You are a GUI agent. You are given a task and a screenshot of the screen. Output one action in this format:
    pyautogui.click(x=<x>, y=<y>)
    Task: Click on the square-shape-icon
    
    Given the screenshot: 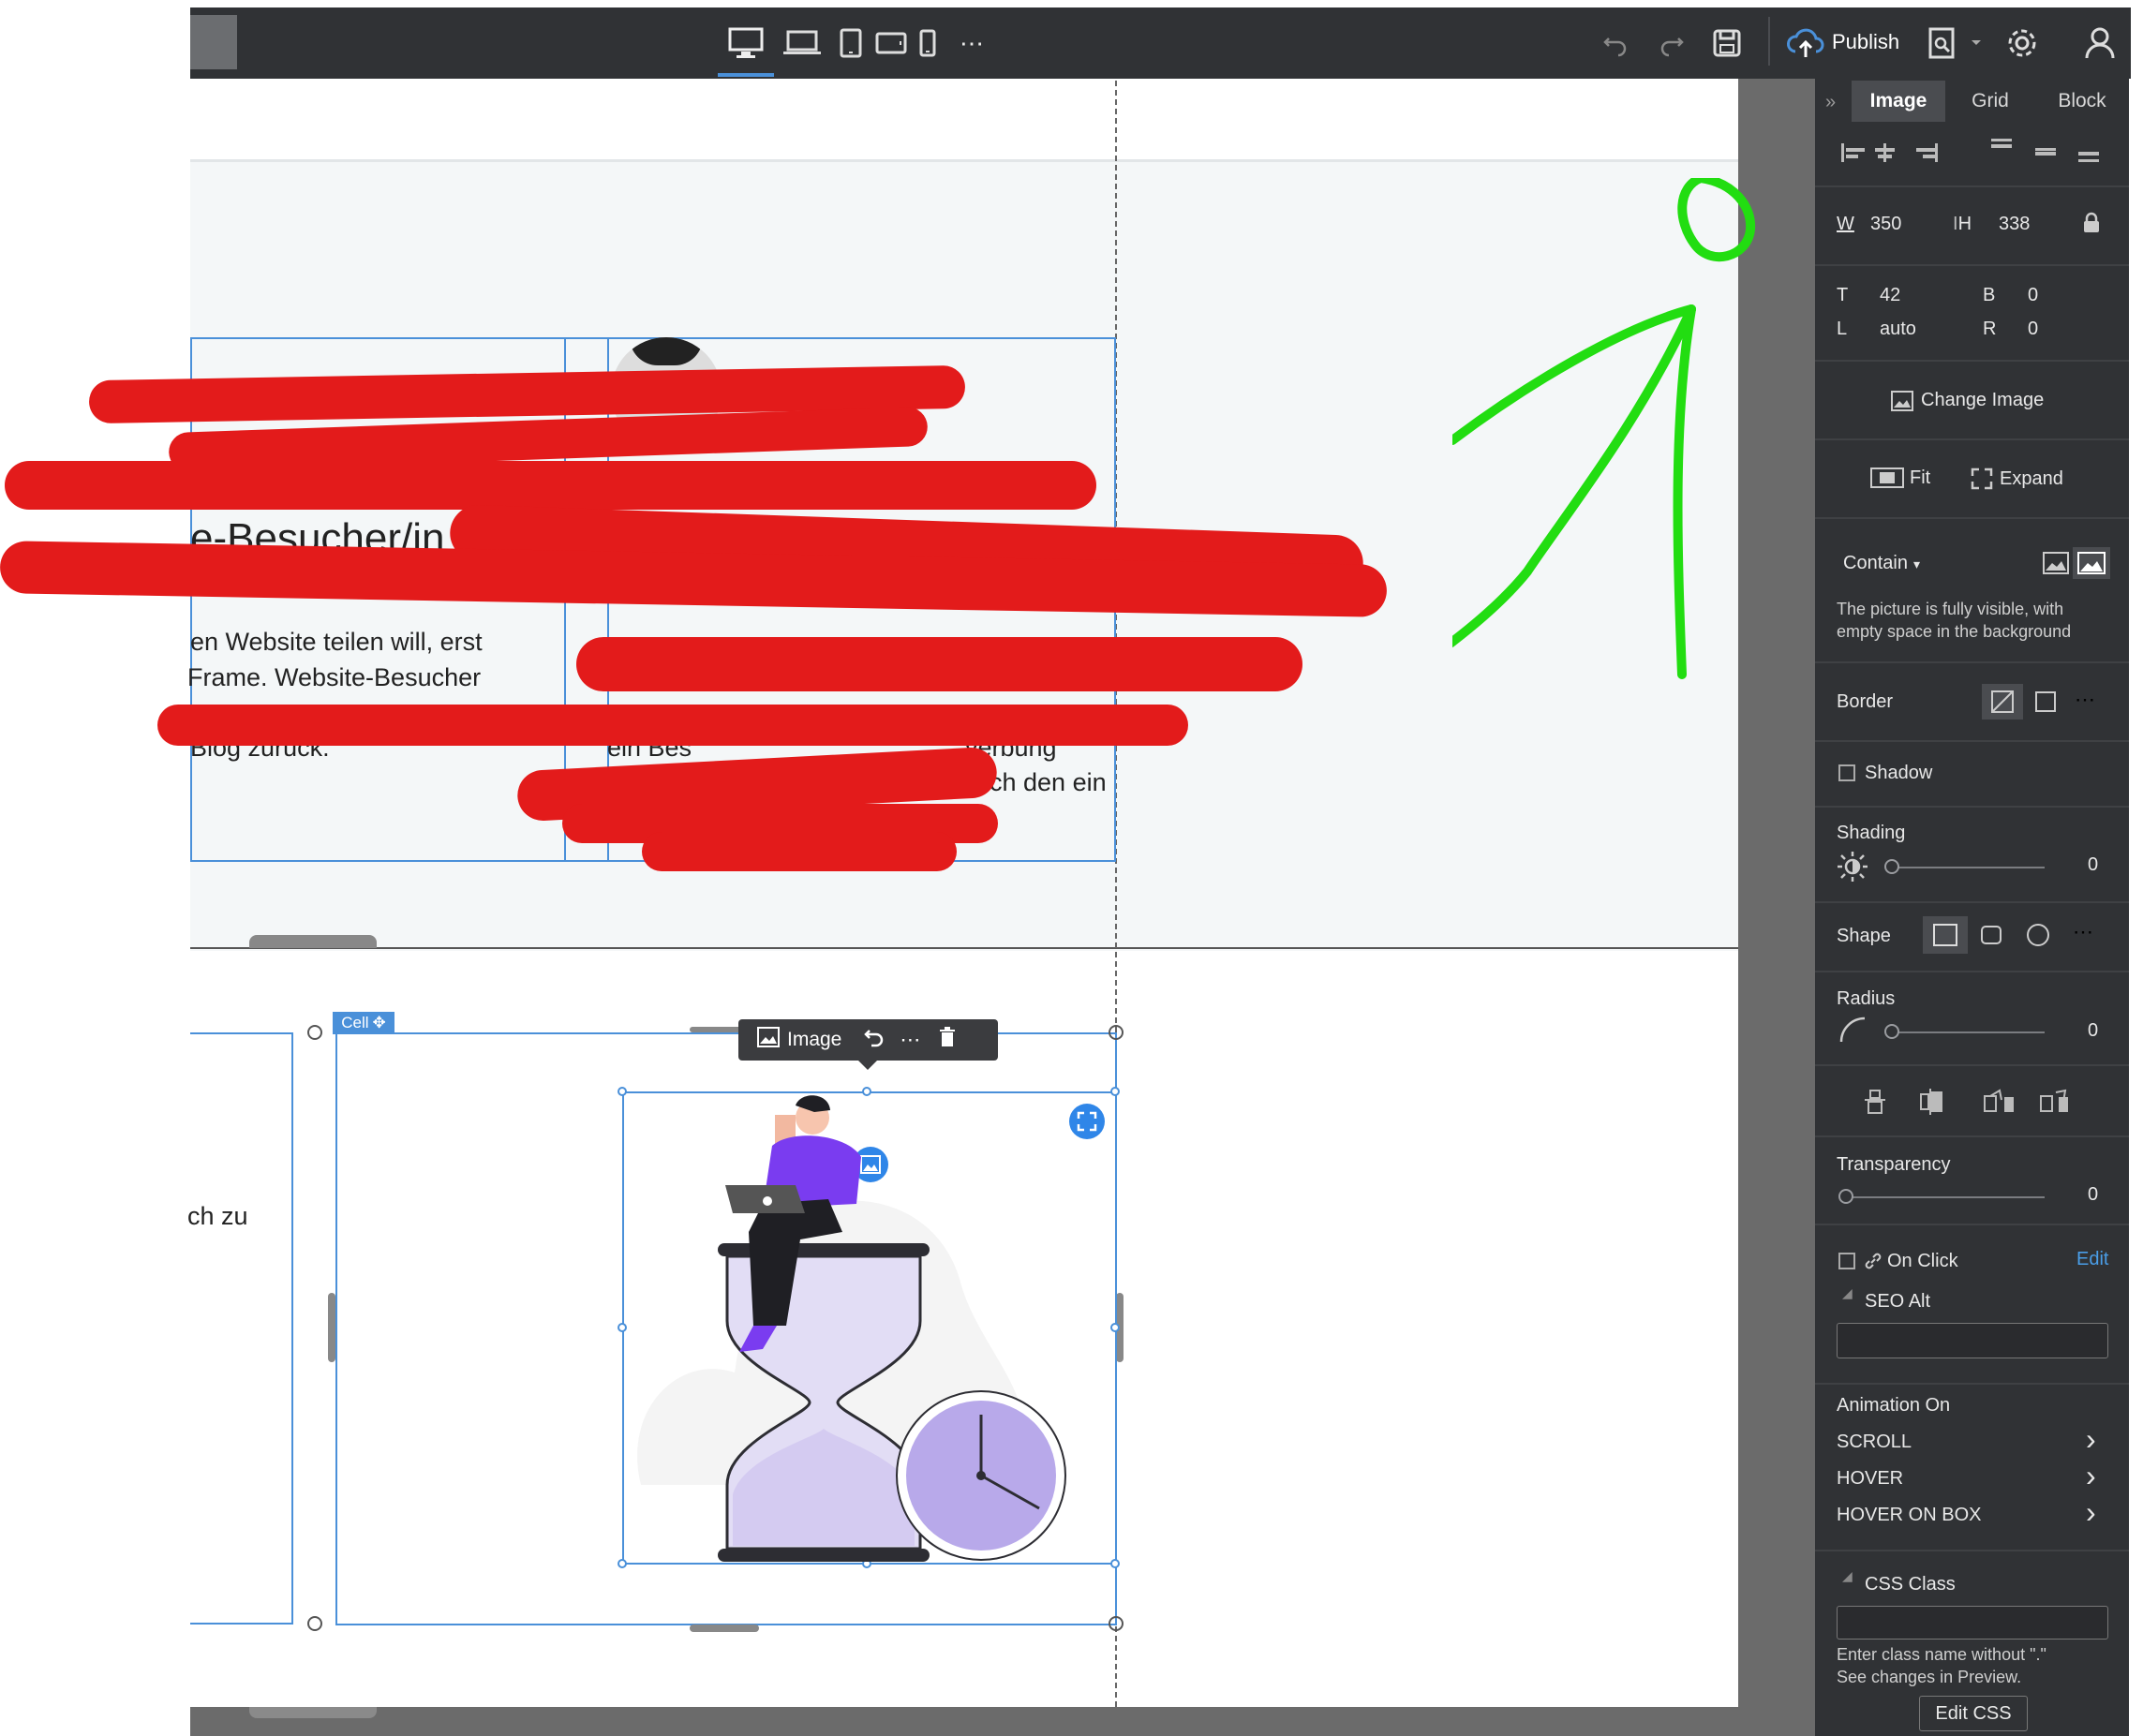 What is the action you would take?
    pyautogui.click(x=1945, y=935)
    